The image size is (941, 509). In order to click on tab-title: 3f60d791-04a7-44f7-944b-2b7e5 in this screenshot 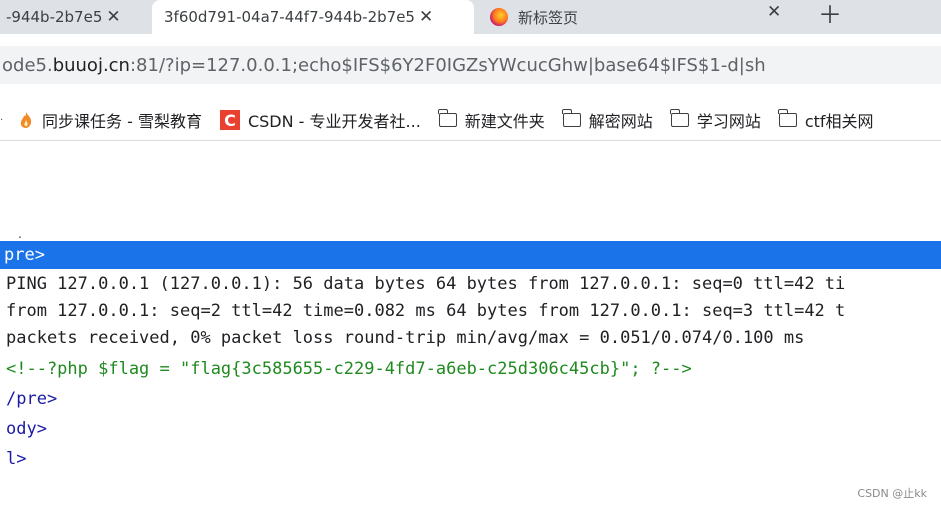, I will do `click(289, 17)`.